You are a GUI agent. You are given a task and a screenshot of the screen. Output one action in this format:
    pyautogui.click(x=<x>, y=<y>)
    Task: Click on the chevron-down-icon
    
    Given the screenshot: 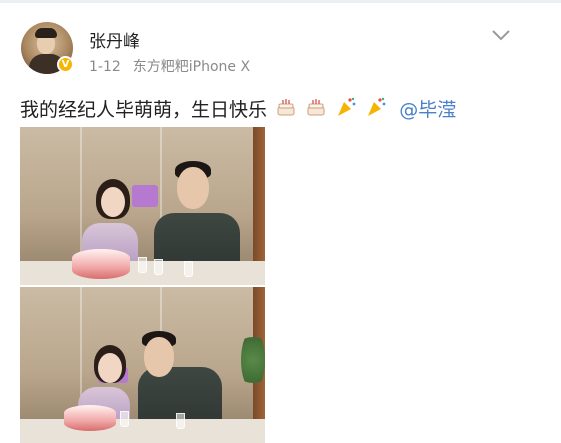 What is the action you would take?
    pyautogui.click(x=501, y=35)
    